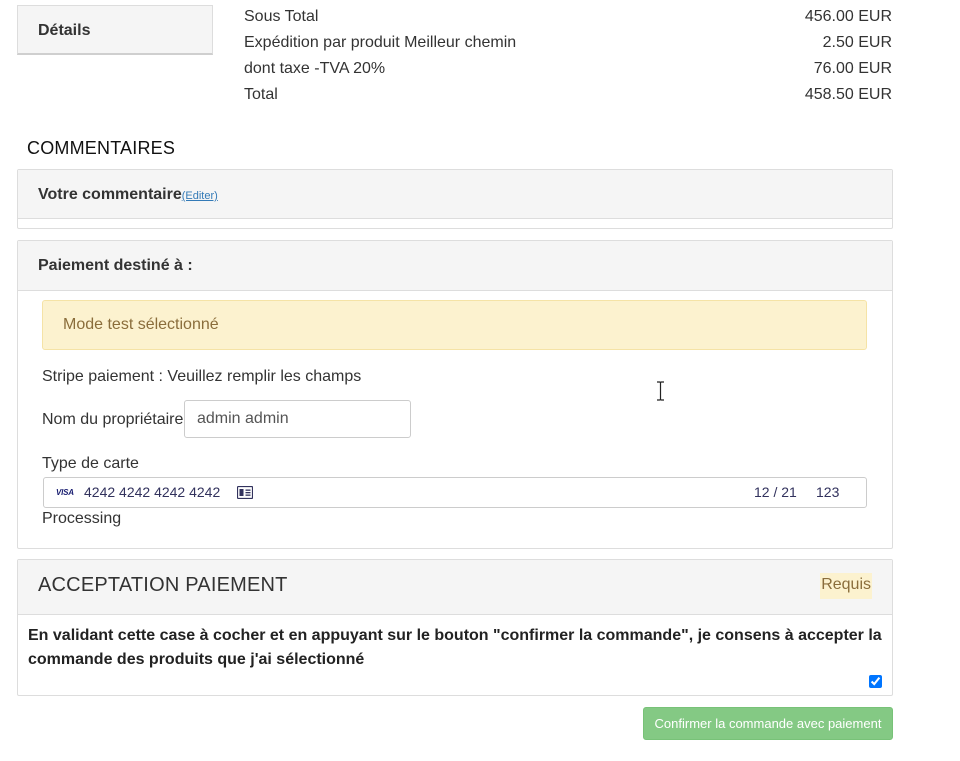  I want to click on payment-status: Processing, so click(82, 518).